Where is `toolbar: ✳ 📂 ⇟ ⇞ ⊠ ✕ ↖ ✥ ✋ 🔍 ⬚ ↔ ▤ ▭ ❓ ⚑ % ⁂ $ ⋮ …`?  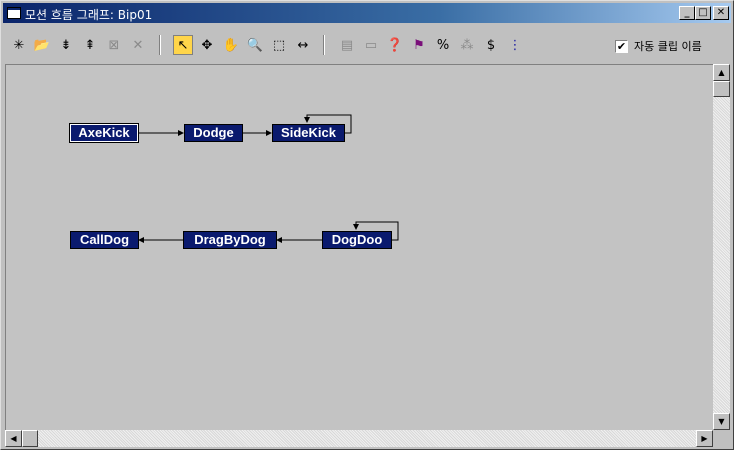 toolbar: ✳ 📂 ⇟ ⇞ ⊠ ✕ ↖ ✥ ✋ 🔍 ⬚ ↔ ▤ ▭ ❓ ⚑ % ⁂ $ ⋮ … is located at coordinates (367, 43).